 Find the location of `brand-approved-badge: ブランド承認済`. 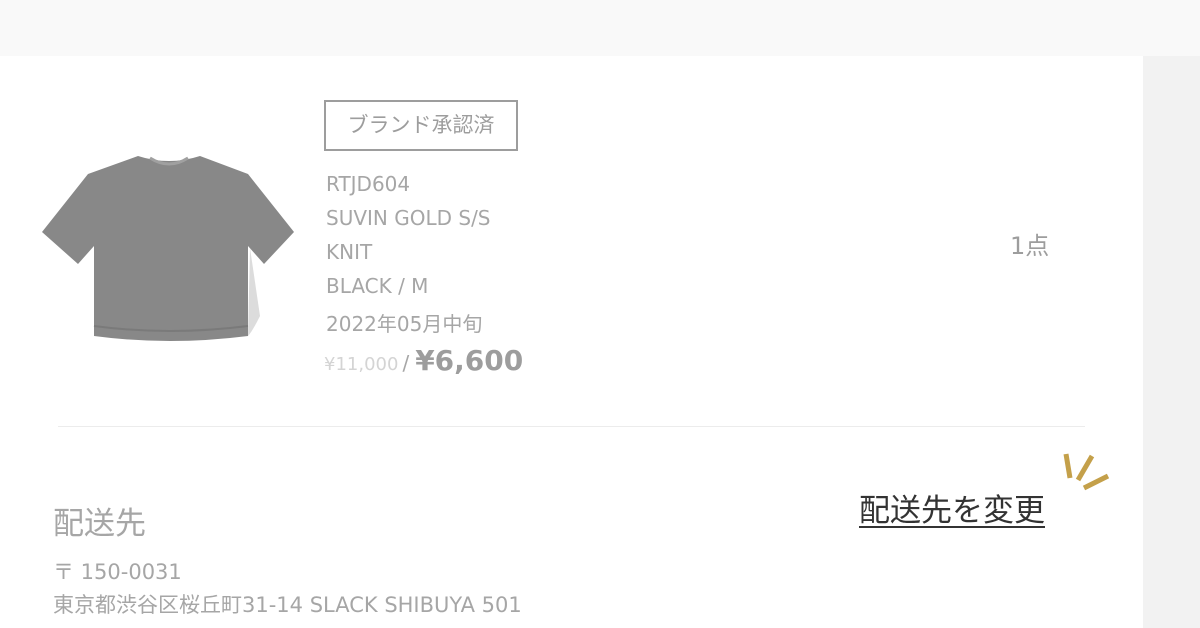

brand-approved-badge: ブランド承認済 is located at coordinates (421, 125).